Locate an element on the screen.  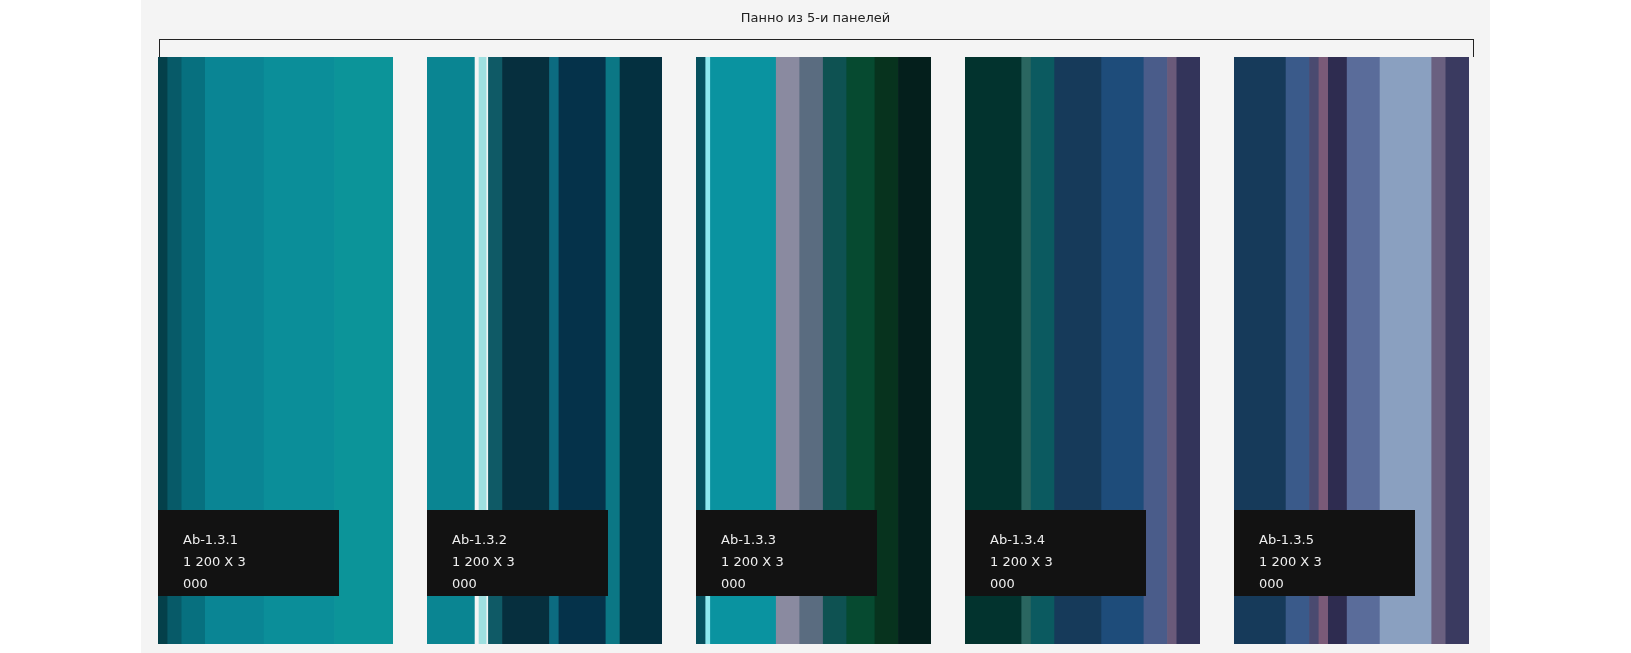
panel-code: Ab-1.3.4 is located at coordinates (1017, 540).